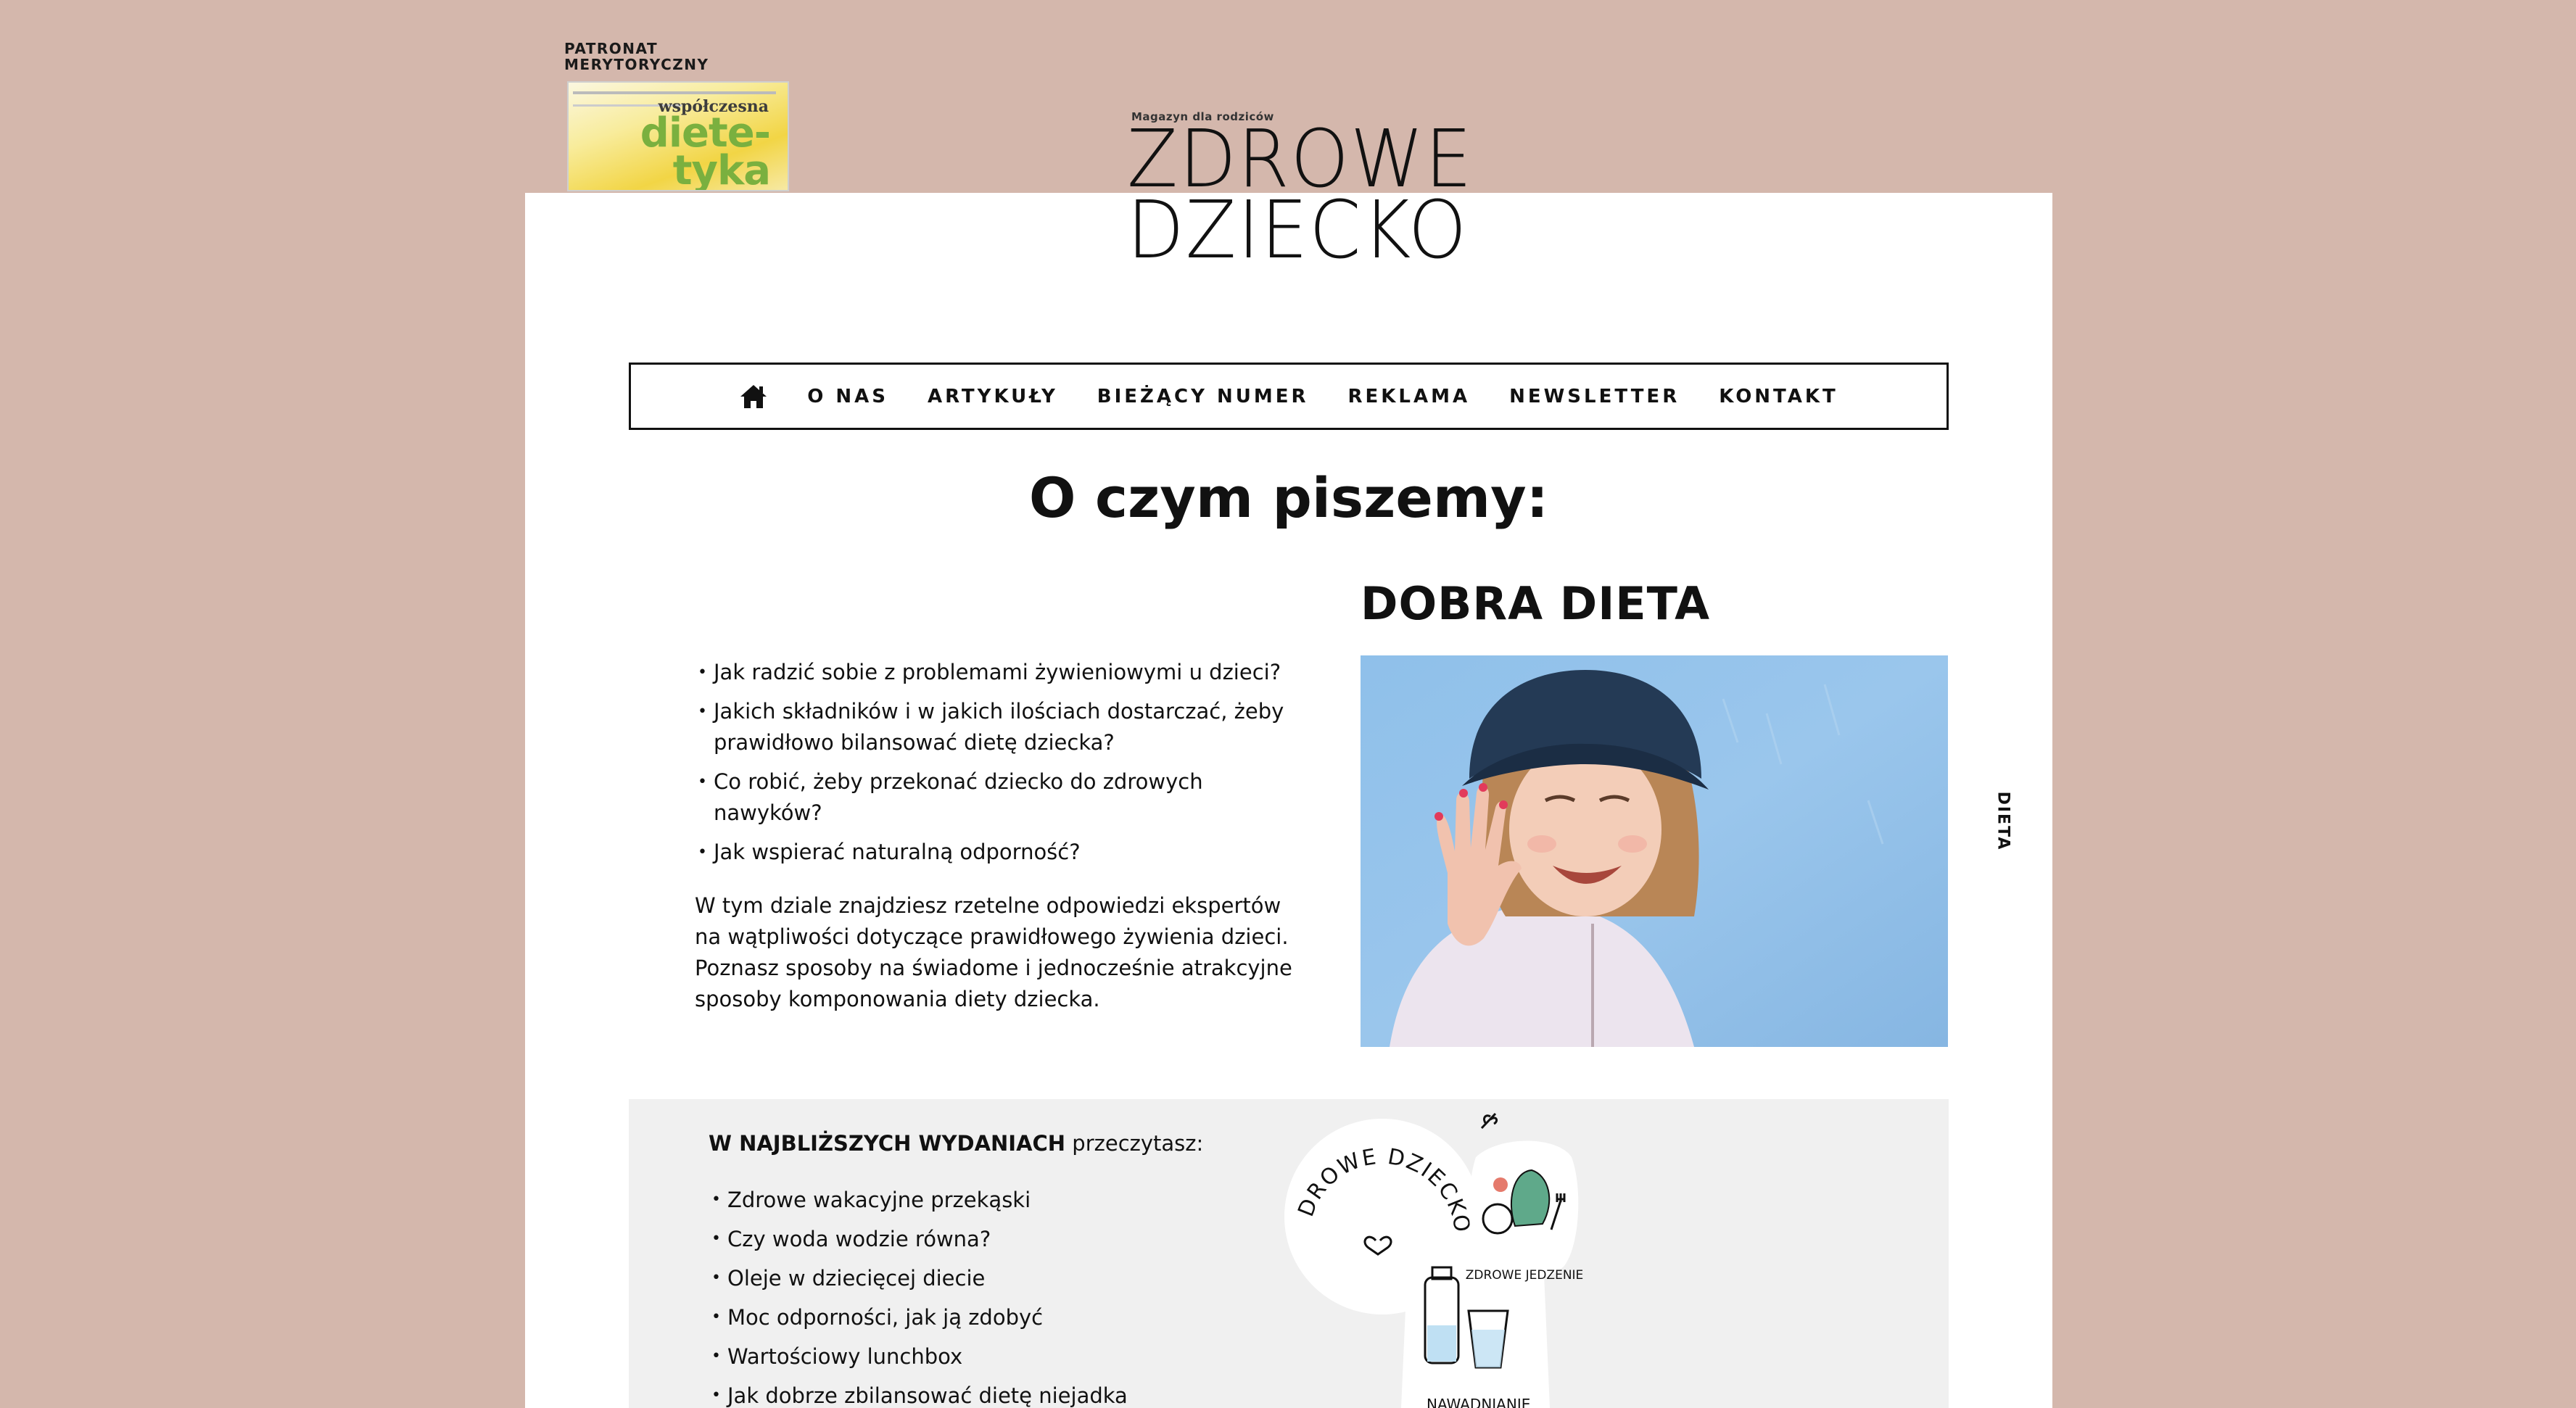 This screenshot has width=2576, height=1408. I want to click on nav-item-artykuly: ARTYKUŁY, so click(993, 396).